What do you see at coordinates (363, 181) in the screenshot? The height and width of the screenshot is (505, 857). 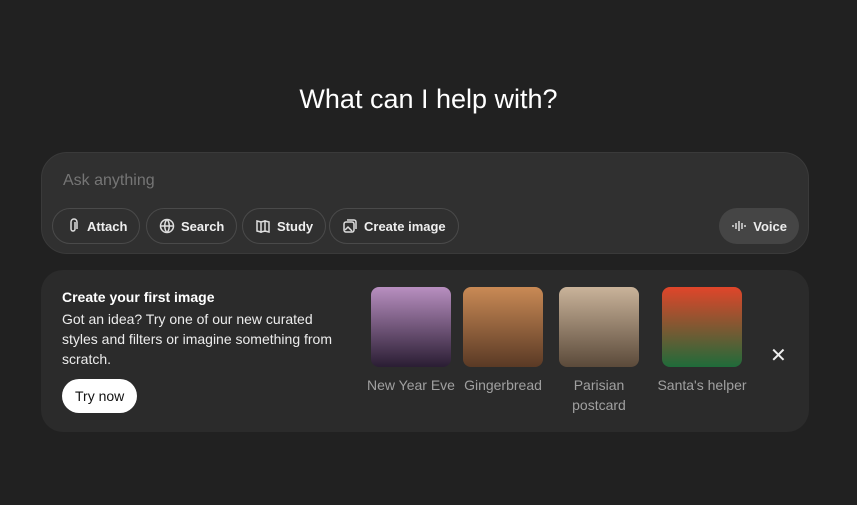 I see `prompt-input` at bounding box center [363, 181].